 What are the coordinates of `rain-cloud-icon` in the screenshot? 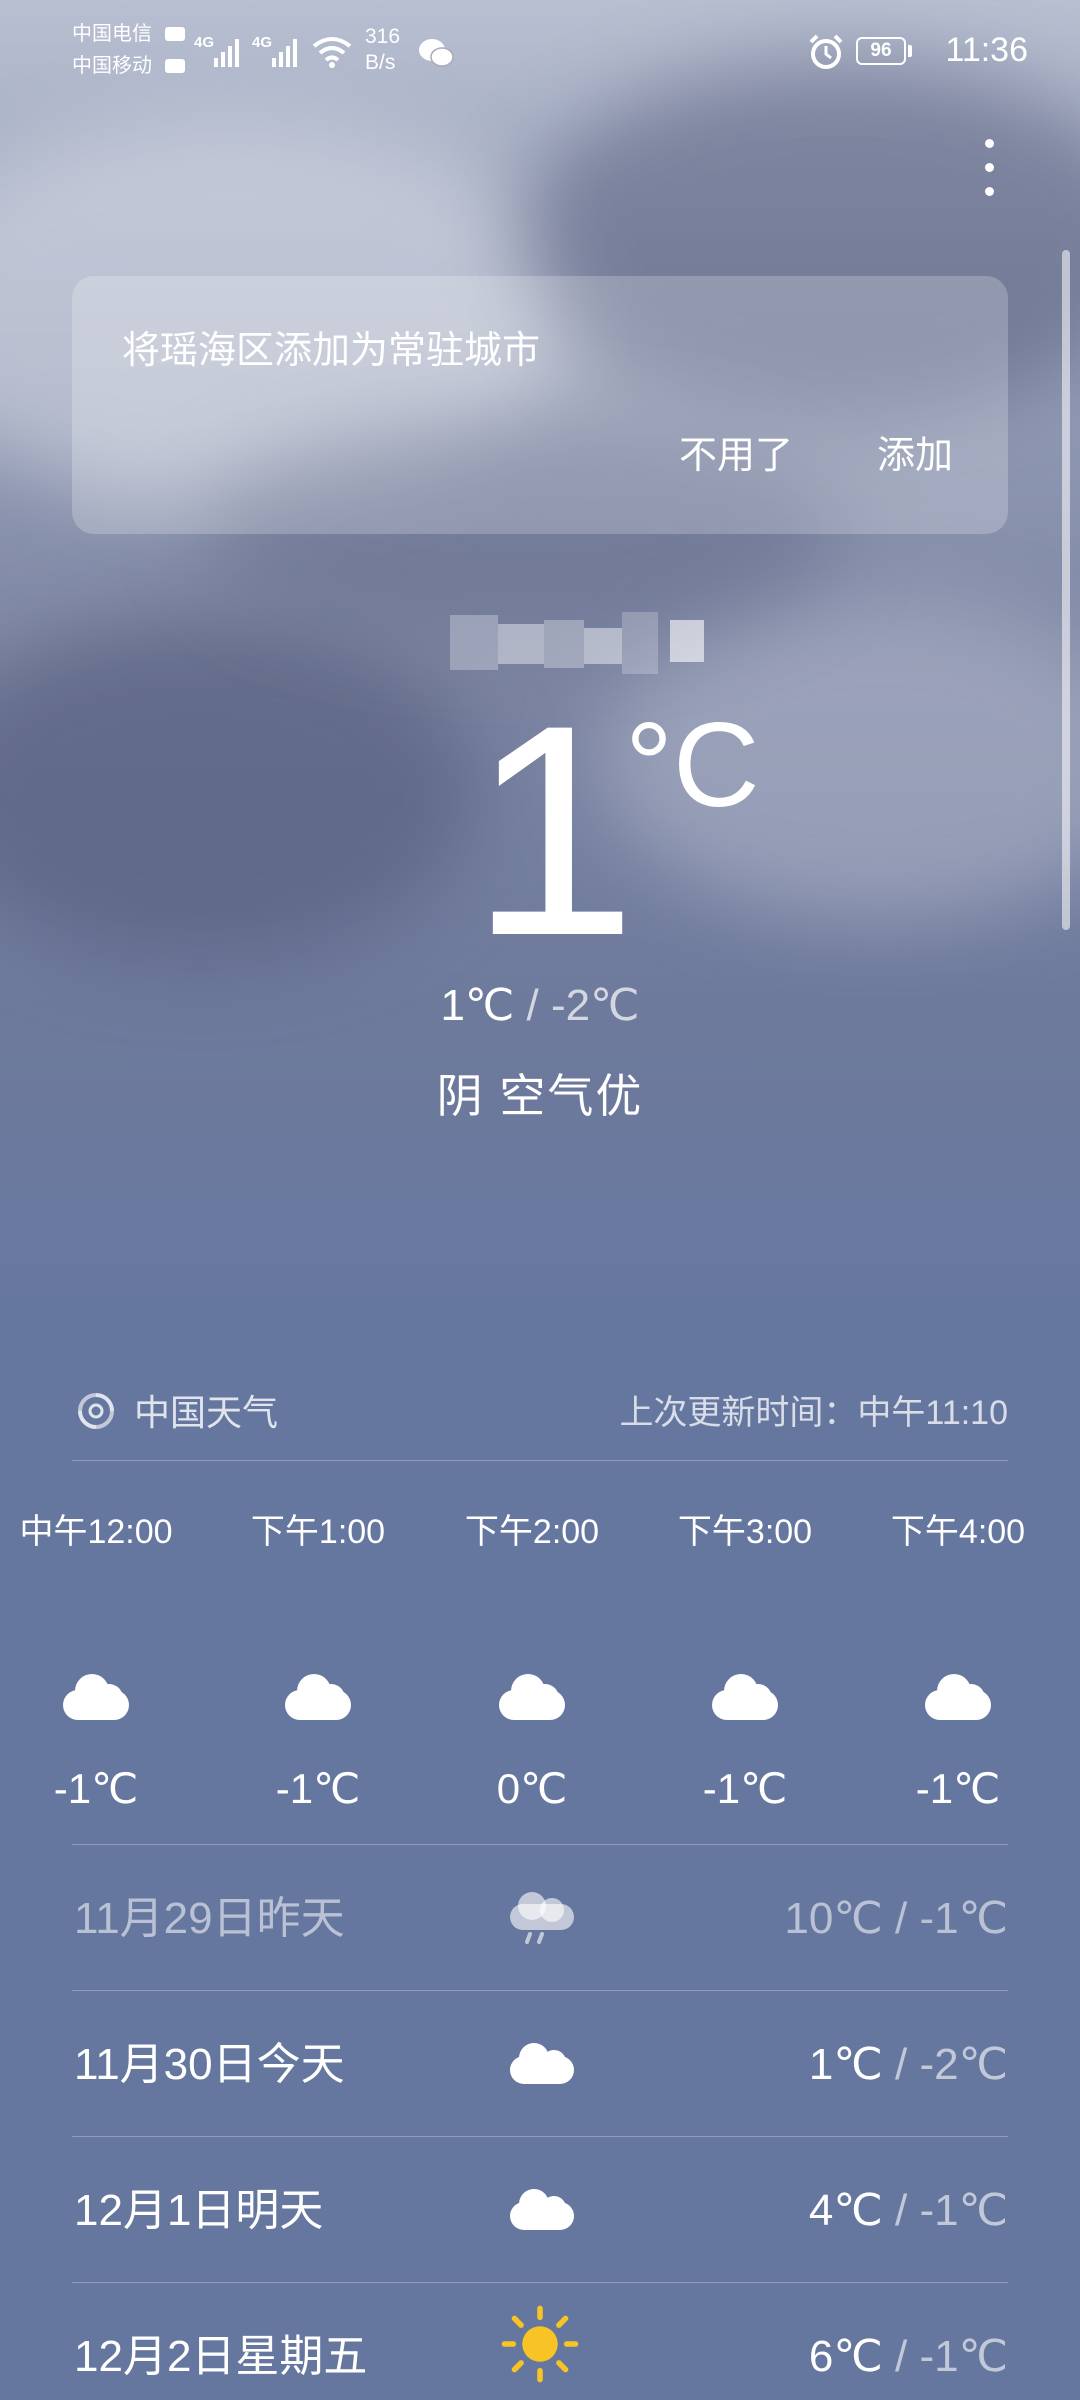 It's located at (542, 1918).